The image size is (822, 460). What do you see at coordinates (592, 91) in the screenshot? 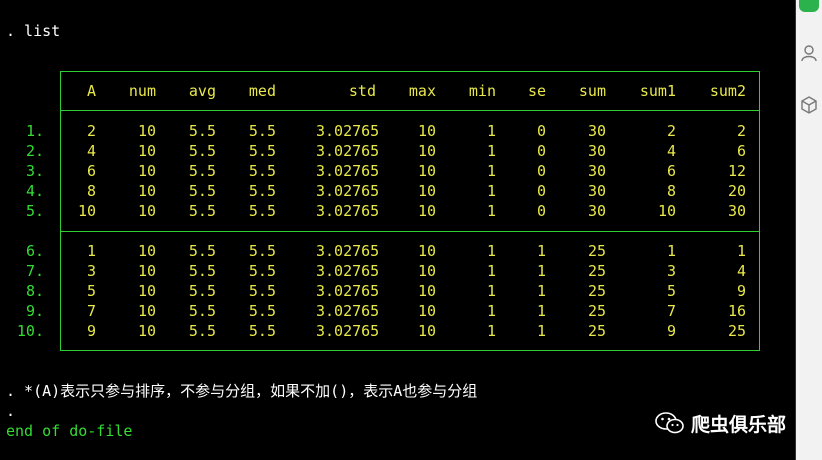
I see `column-header-sum: sum` at bounding box center [592, 91].